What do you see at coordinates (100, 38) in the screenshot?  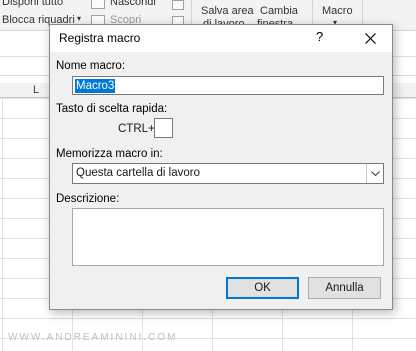 I see `dialog-title: Registra macro` at bounding box center [100, 38].